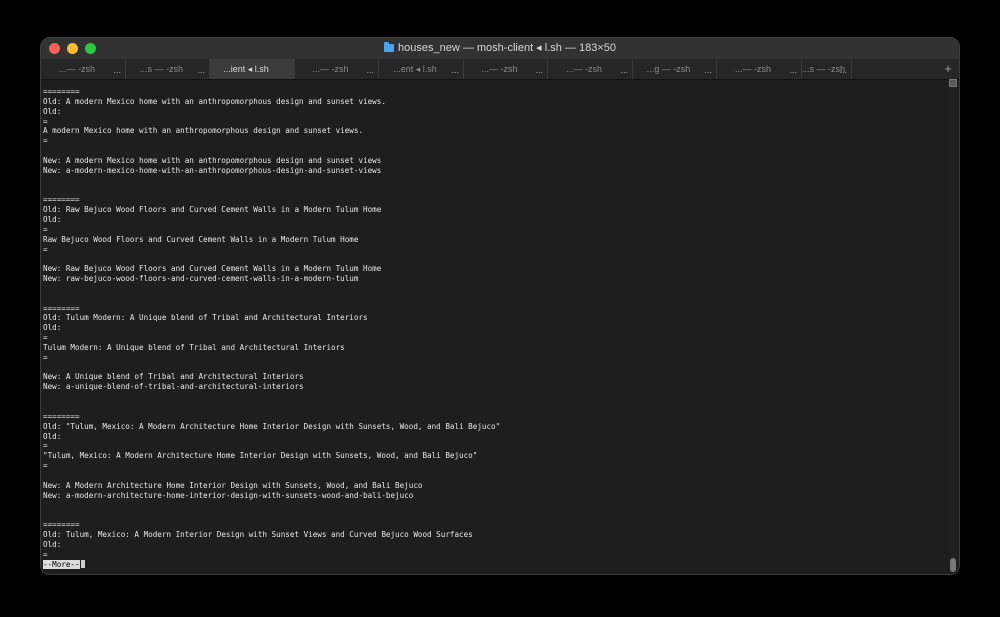 The width and height of the screenshot is (1000, 617). What do you see at coordinates (953, 326) in the screenshot?
I see `scrollbar` at bounding box center [953, 326].